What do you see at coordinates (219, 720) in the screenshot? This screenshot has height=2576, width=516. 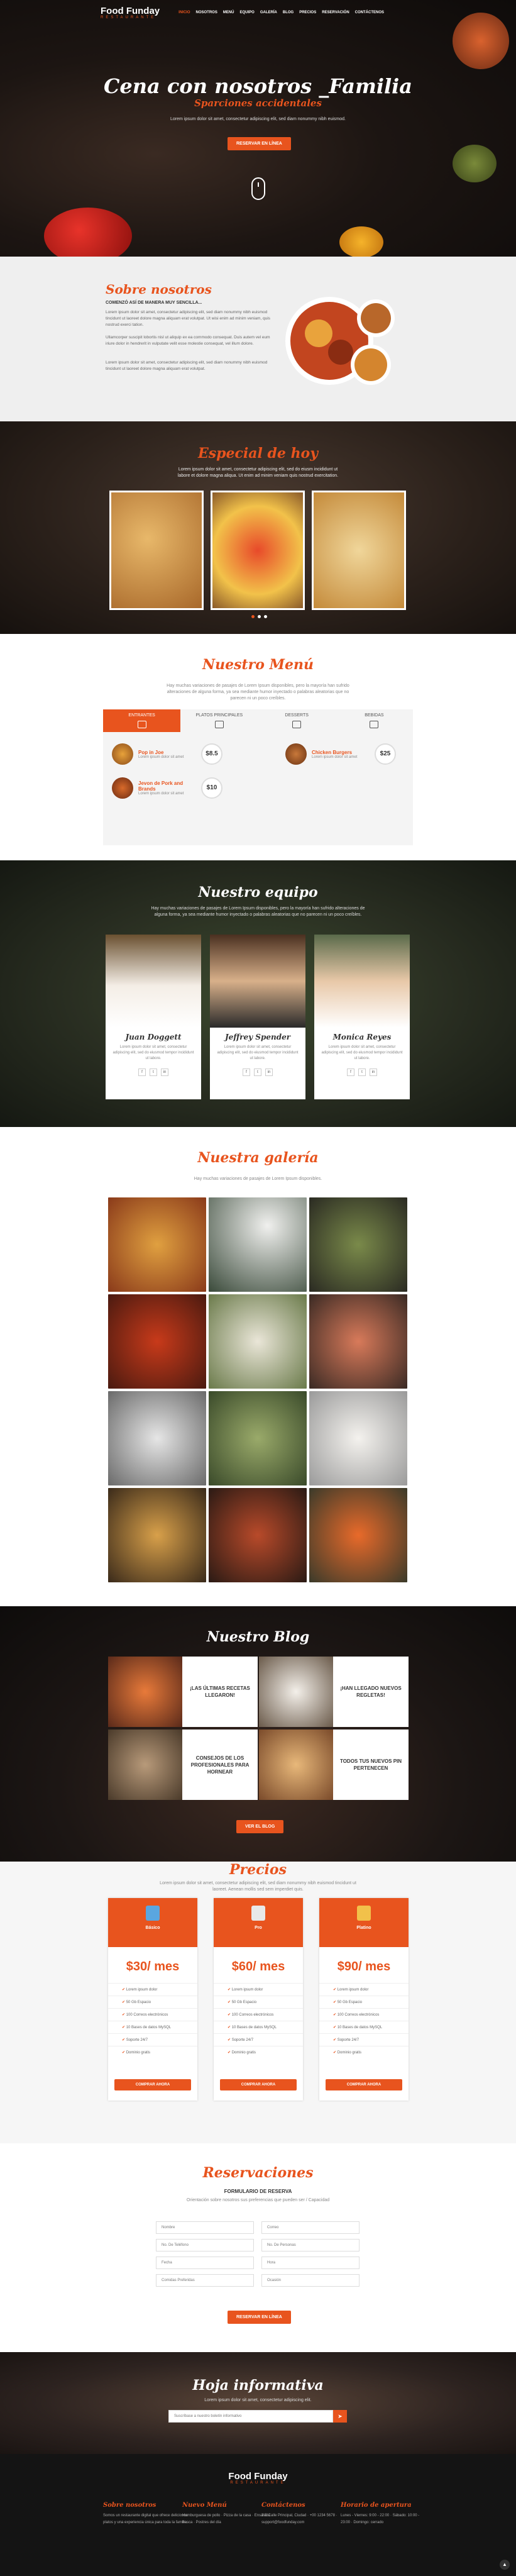 I see `tab-platos-principales: Platos principales` at bounding box center [219, 720].